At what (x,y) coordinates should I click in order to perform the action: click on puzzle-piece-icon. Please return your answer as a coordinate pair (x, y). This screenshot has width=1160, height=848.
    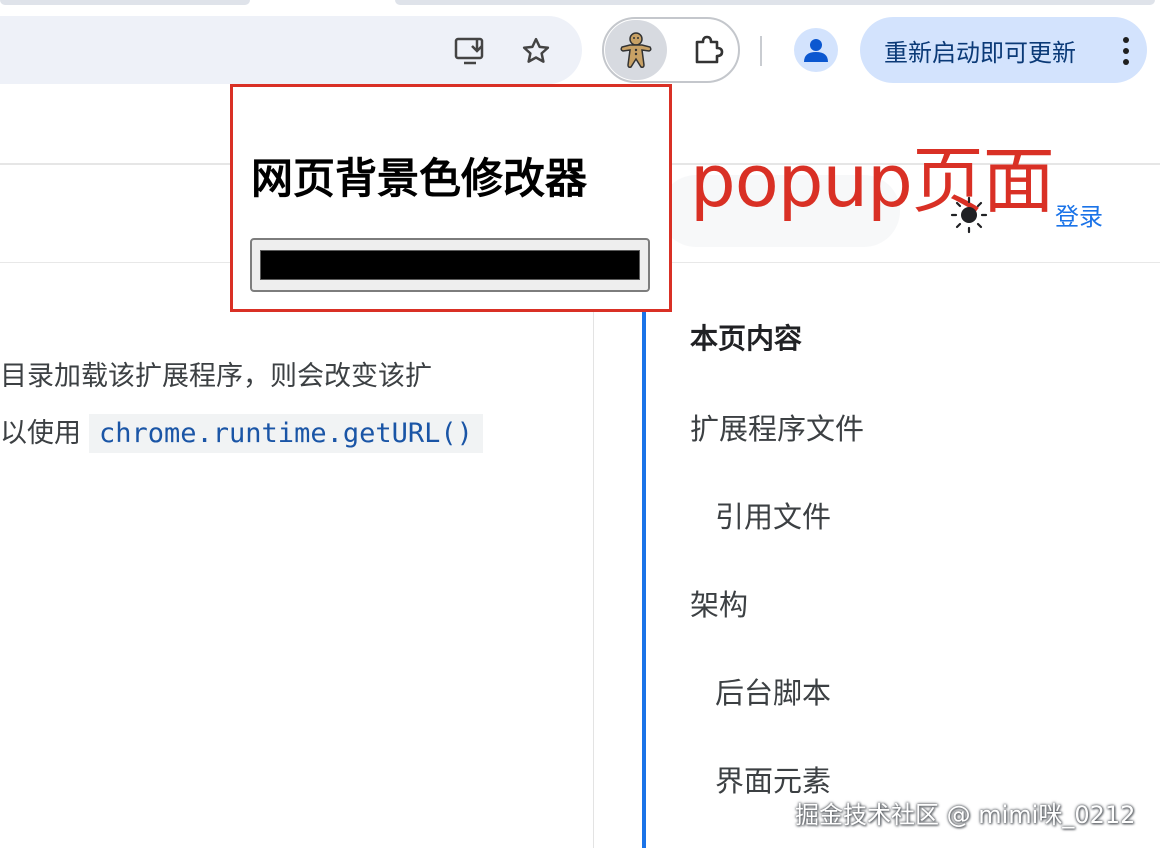
    Looking at the image, I should click on (708, 50).